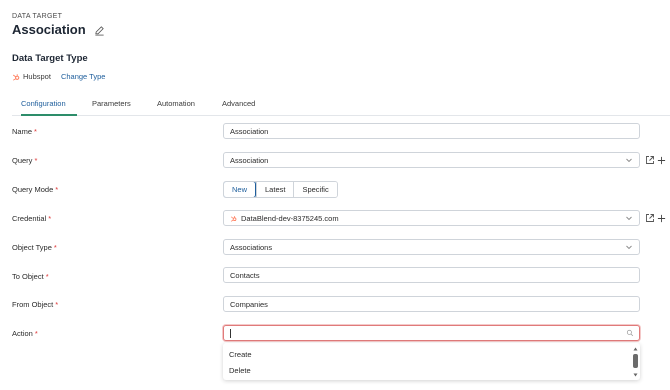 The width and height of the screenshot is (670, 390). I want to click on label-text: Query, so click(22, 160).